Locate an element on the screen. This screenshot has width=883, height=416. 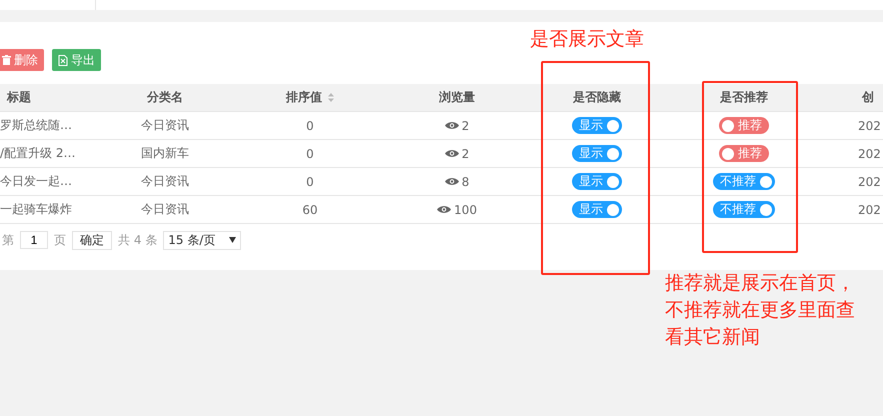
delete-button: 删除 is located at coordinates (22, 60).